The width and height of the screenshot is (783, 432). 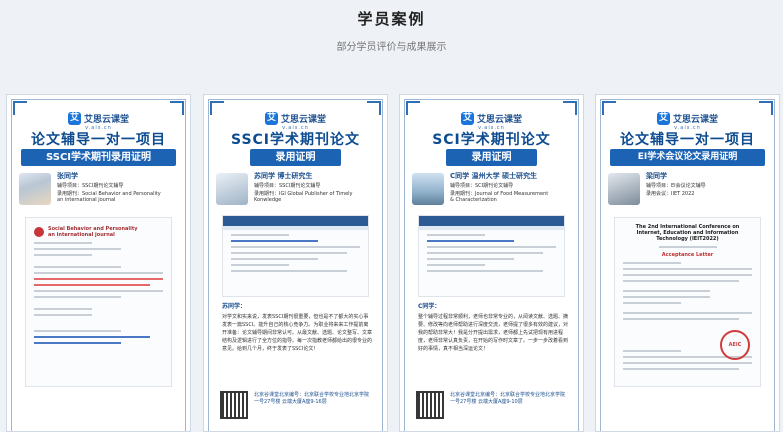 I want to click on student-journal: 录用期刊：Social Behavior and Personality, so click(x=109, y=194).